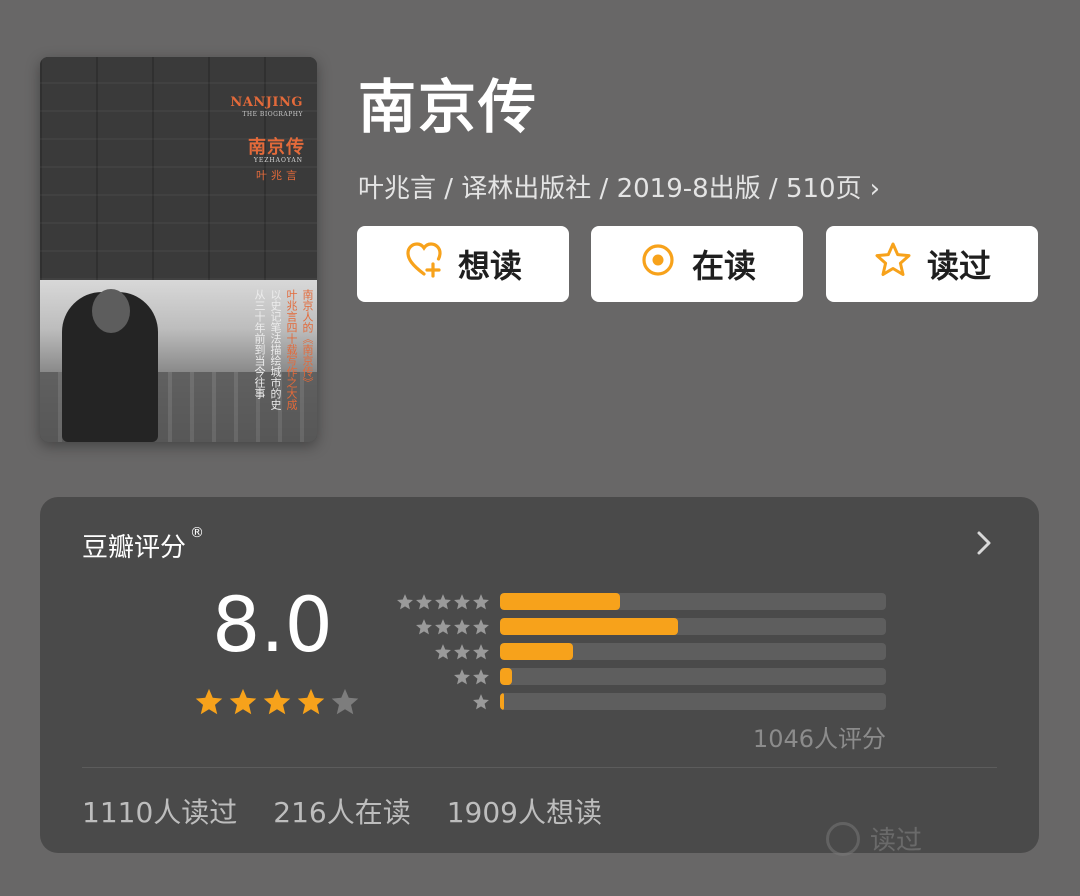 The height and width of the screenshot is (896, 1080). Describe the element at coordinates (843, 838) in the screenshot. I see `watermark-logo-icon` at that location.